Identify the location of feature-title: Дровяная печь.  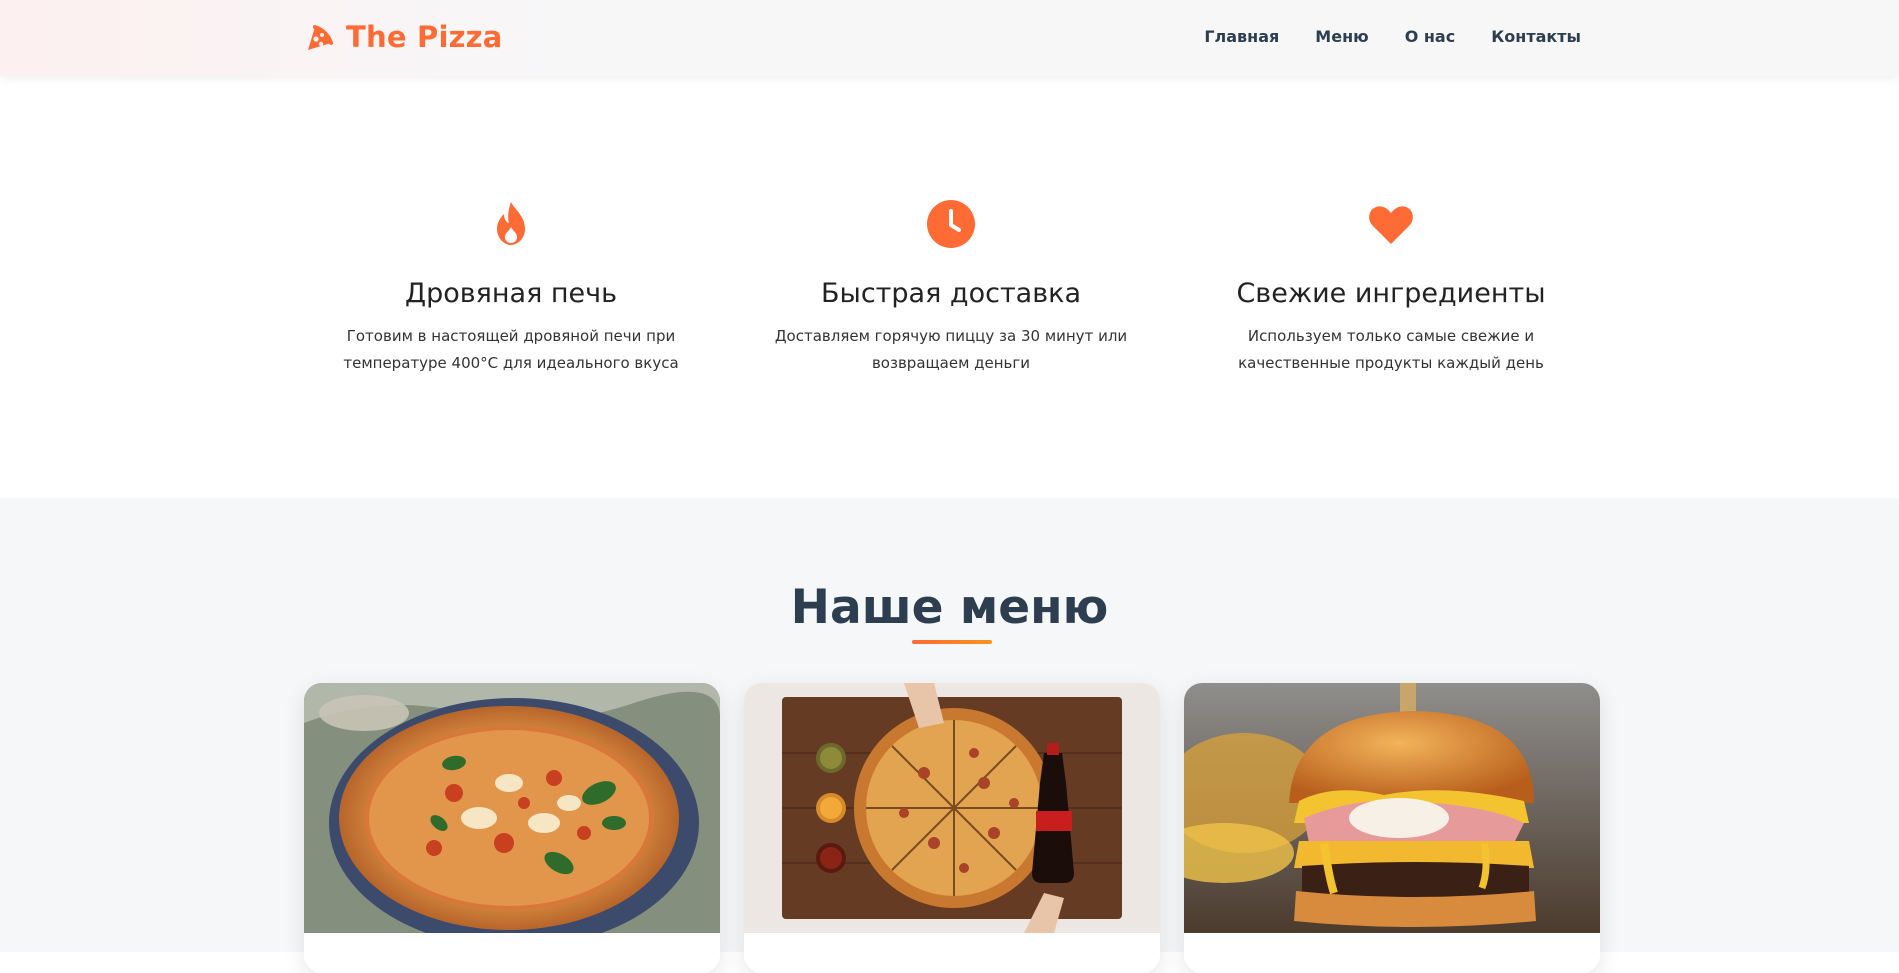
(511, 293).